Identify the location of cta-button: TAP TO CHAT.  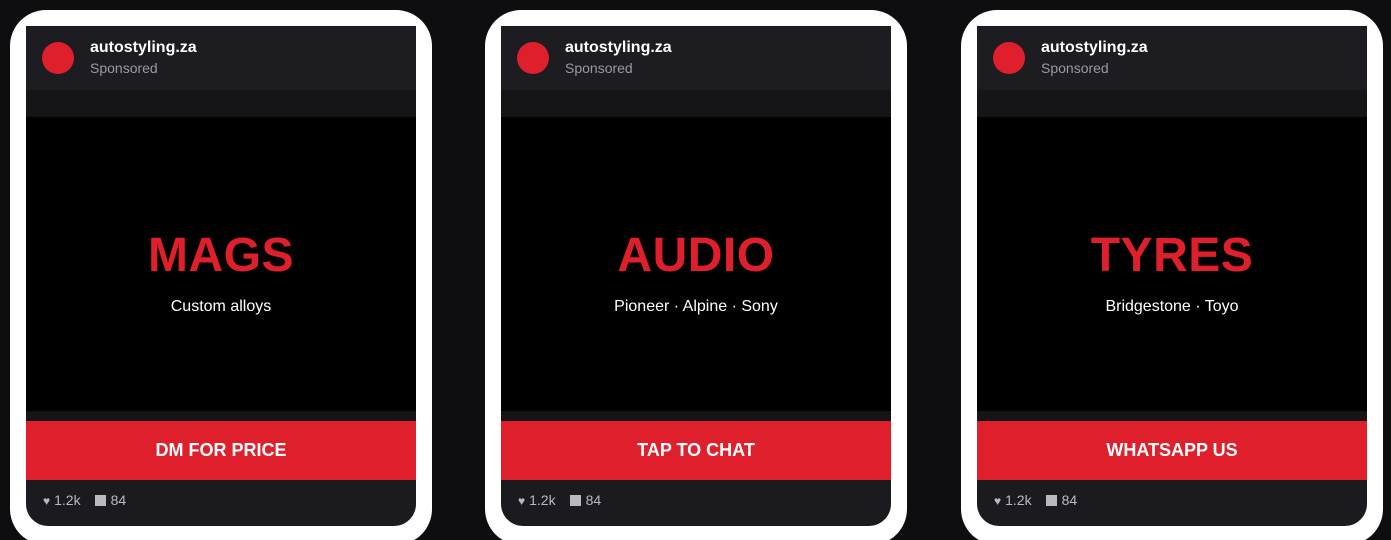
(696, 450).